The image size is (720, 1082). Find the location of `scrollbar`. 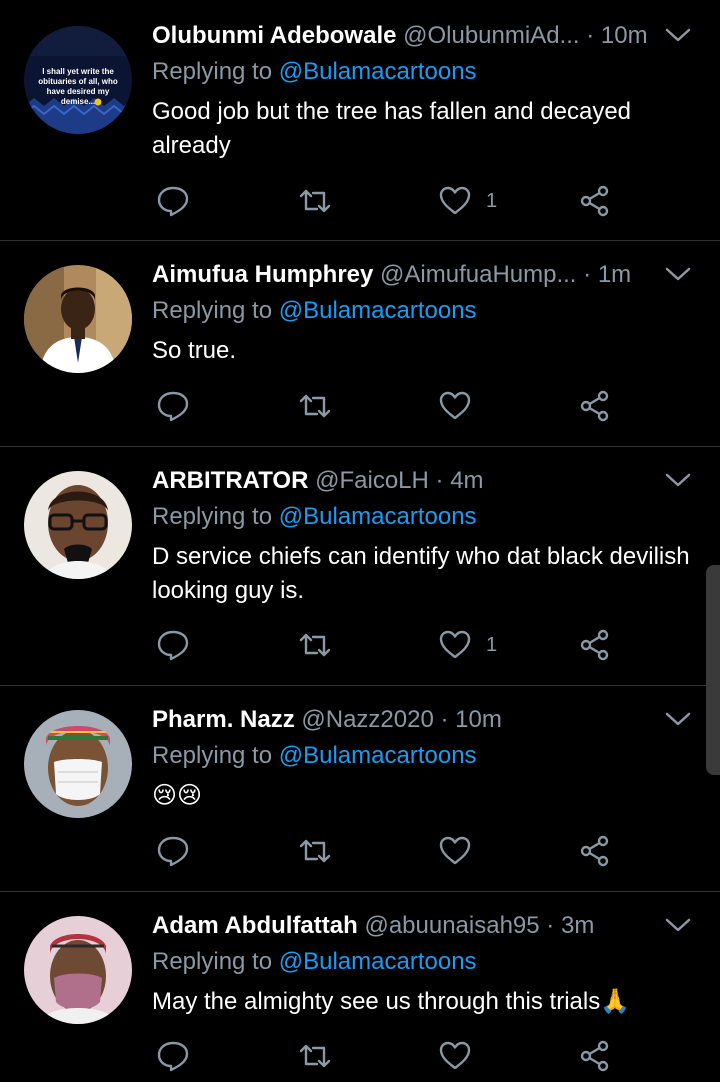

scrollbar is located at coordinates (713, 670).